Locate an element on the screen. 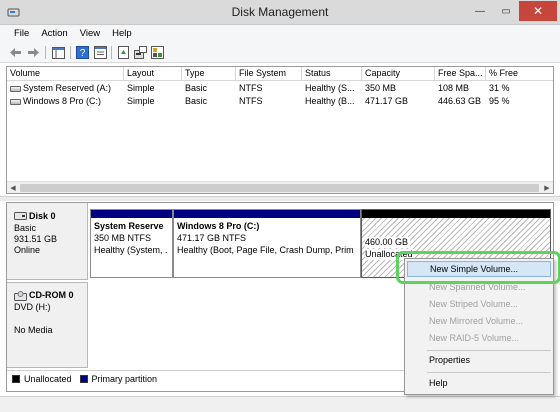 Image resolution: width=560 pixels, height=412 pixels. help-icon: ? is located at coordinates (82, 52).